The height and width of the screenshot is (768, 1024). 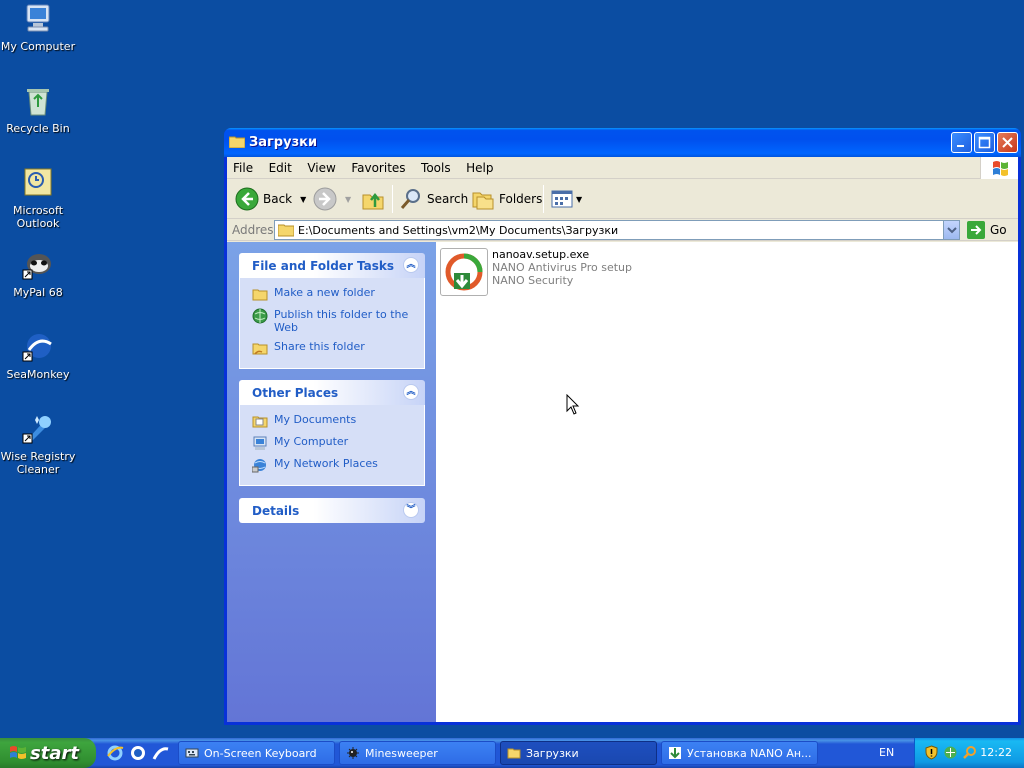 I want to click on back-button: Back ▼, so click(x=270, y=199).